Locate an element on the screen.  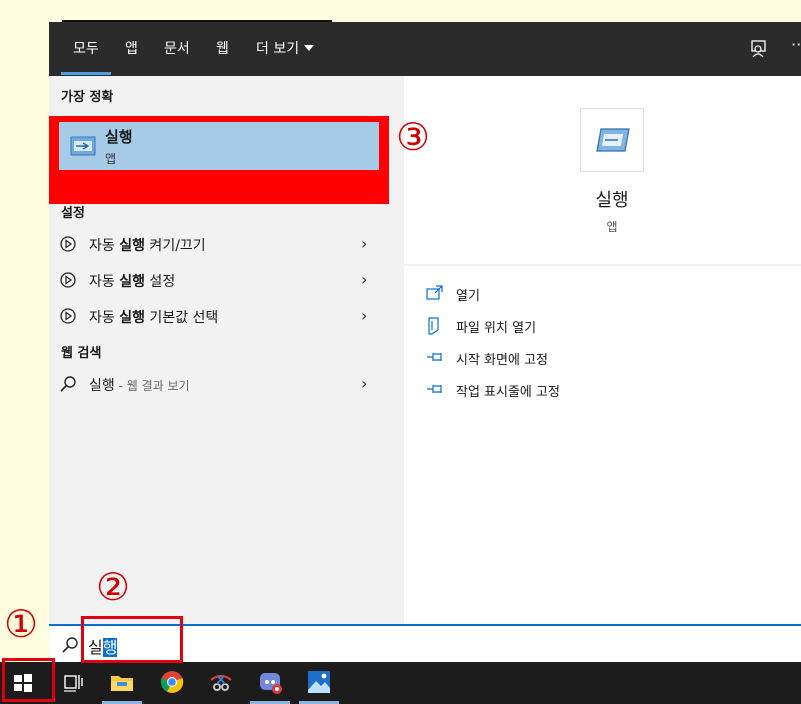
preview-app-tile is located at coordinates (612, 140).